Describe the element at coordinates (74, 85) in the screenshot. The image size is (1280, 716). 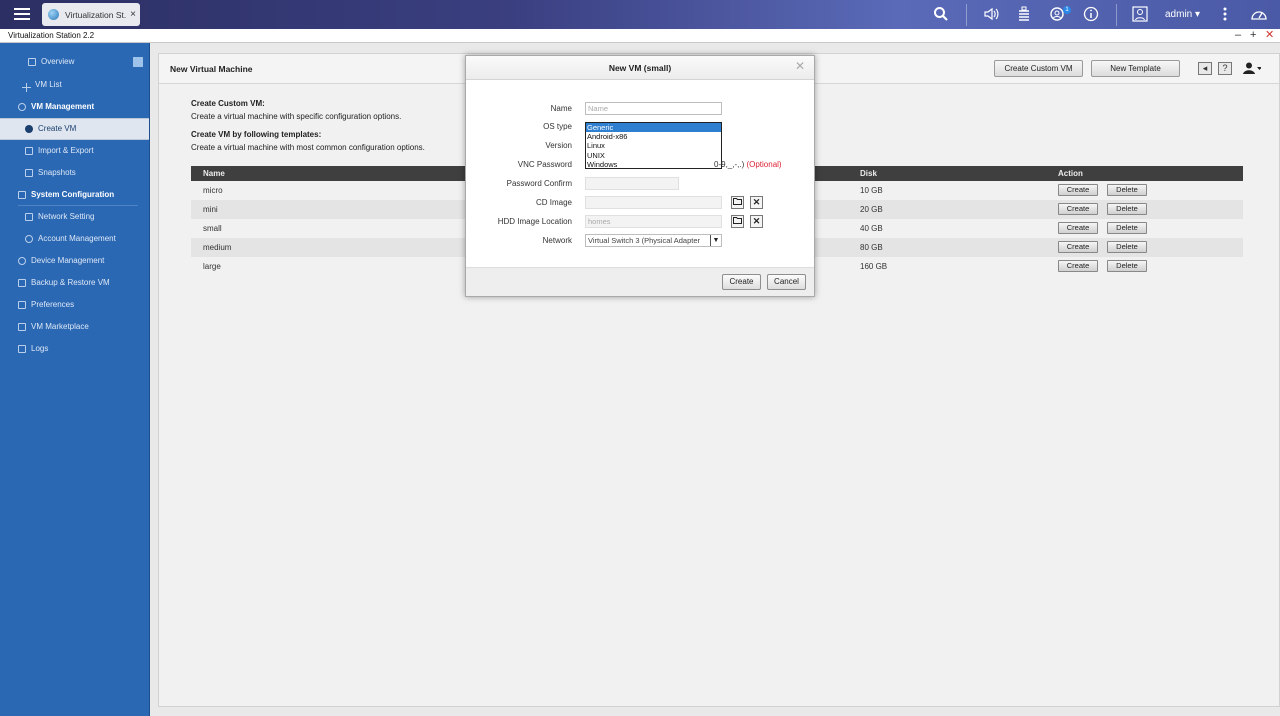
I see `sidebar-item-vm-list: VM List` at that location.